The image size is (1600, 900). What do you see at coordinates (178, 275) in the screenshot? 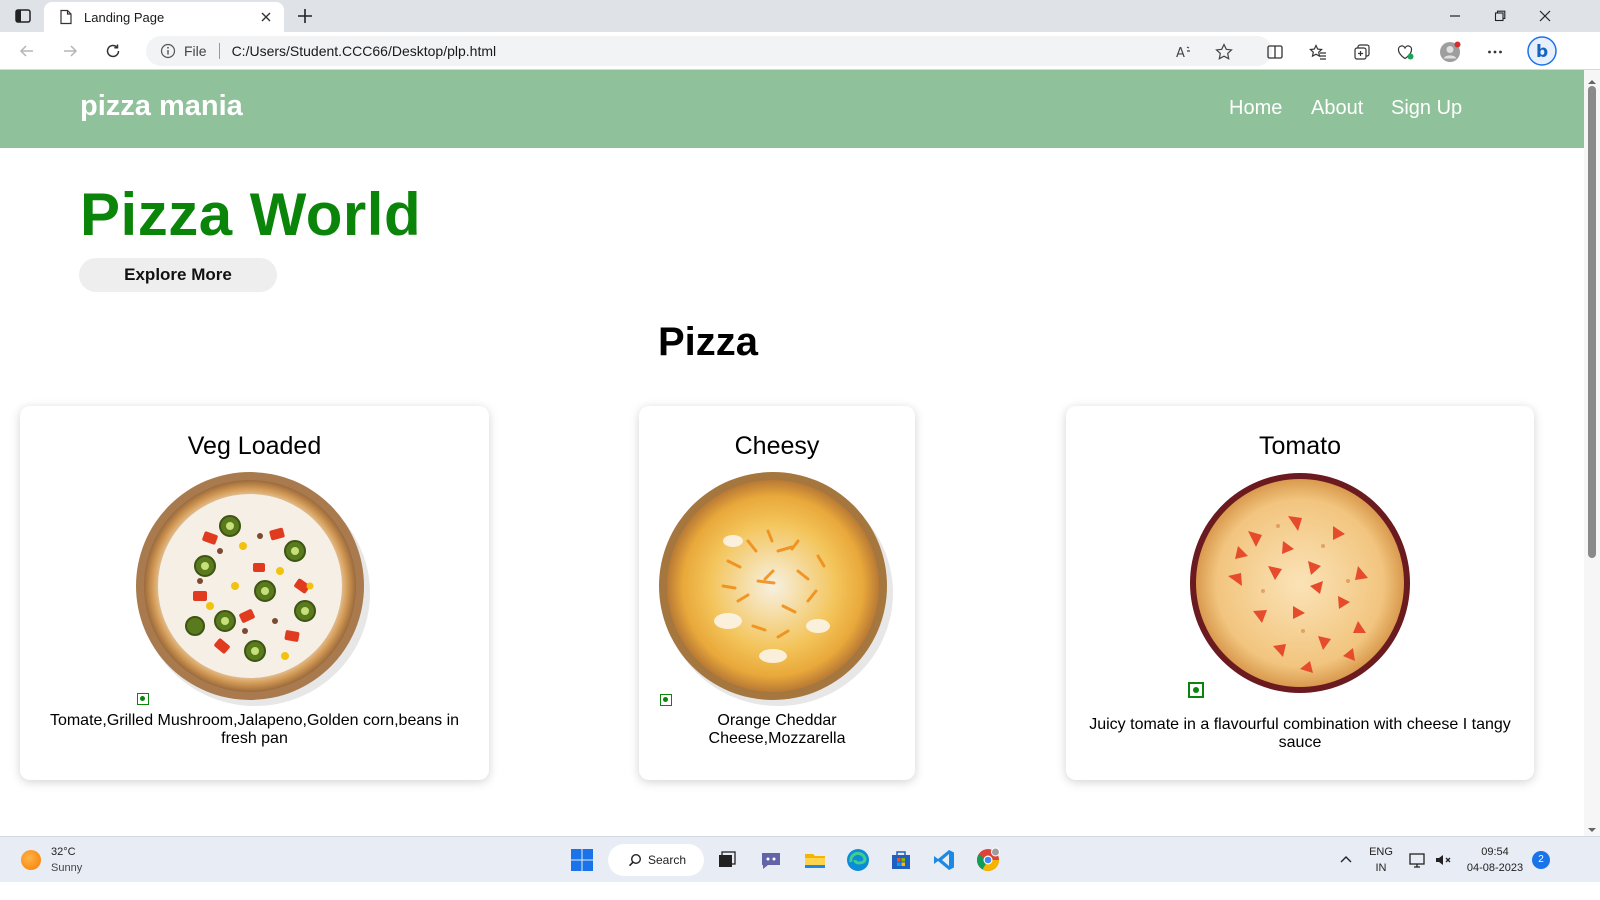
I see `explore-more-button: Explore More` at bounding box center [178, 275].